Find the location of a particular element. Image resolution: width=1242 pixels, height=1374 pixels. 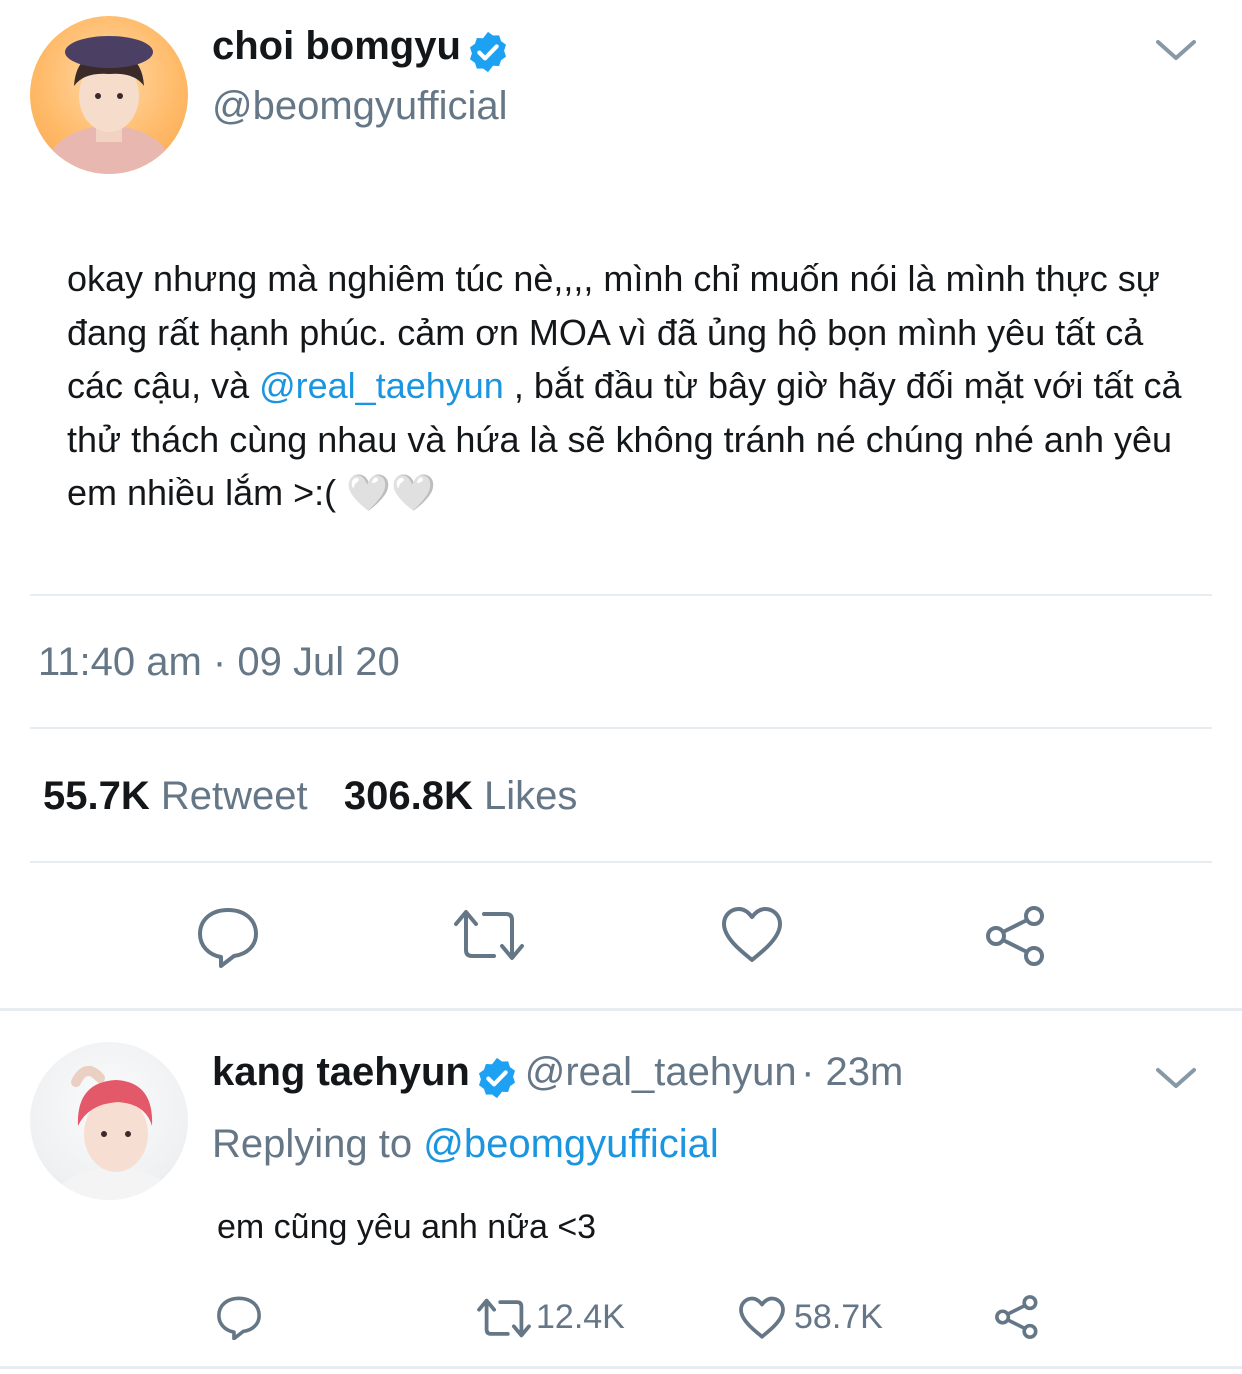

emoji: 🤍🤍 is located at coordinates (391, 492).